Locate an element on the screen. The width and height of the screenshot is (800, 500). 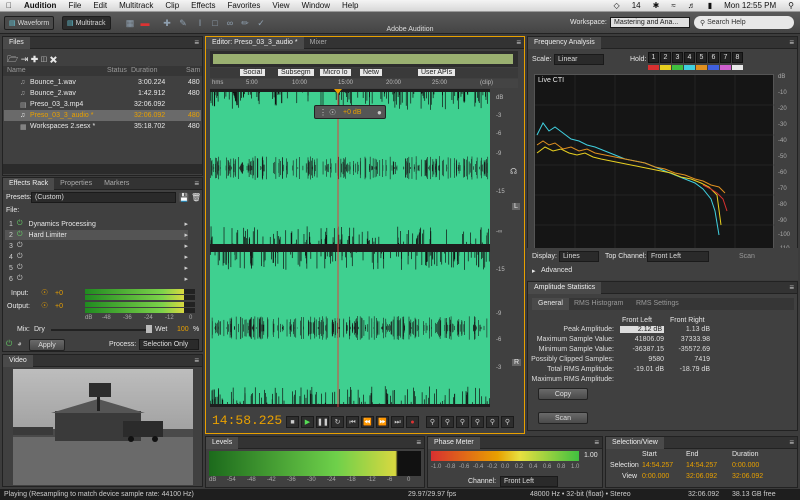
display-select: Lines is located at coordinates (579, 256).